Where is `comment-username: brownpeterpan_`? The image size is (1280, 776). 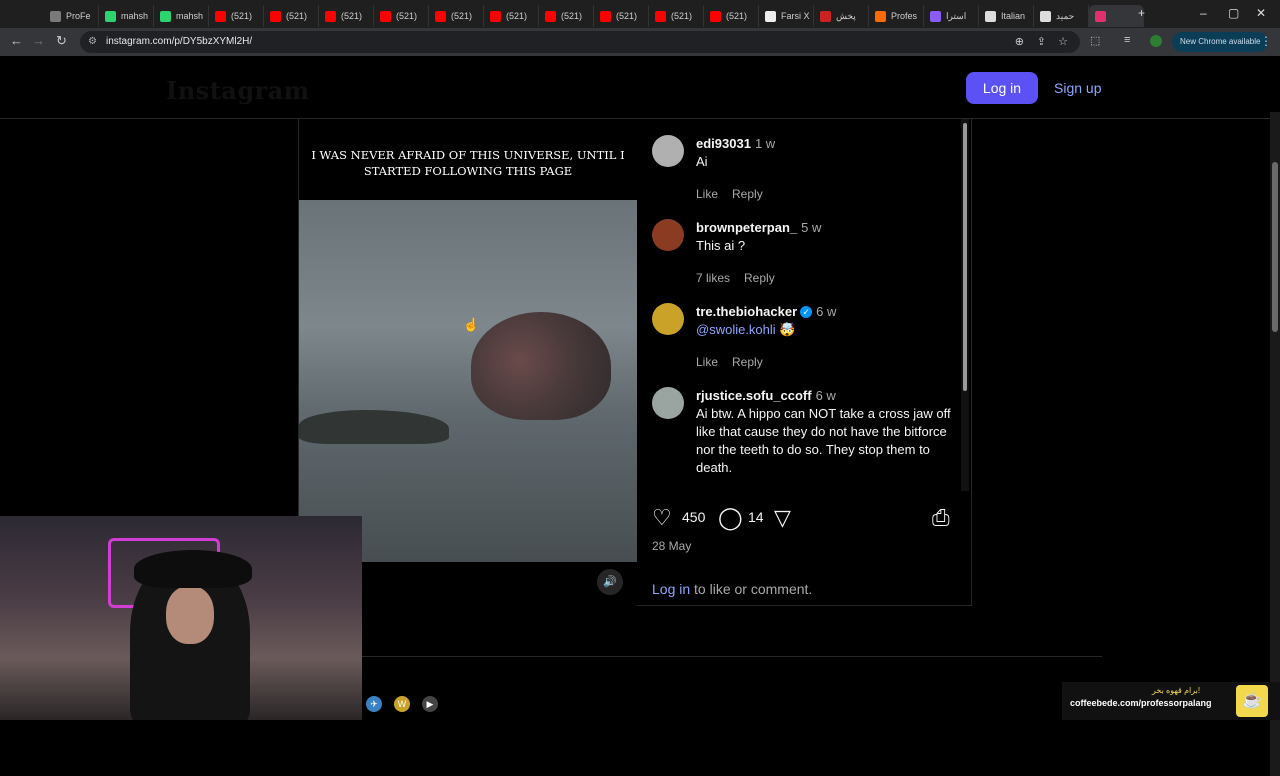
comment-username: brownpeterpan_ is located at coordinates (746, 227).